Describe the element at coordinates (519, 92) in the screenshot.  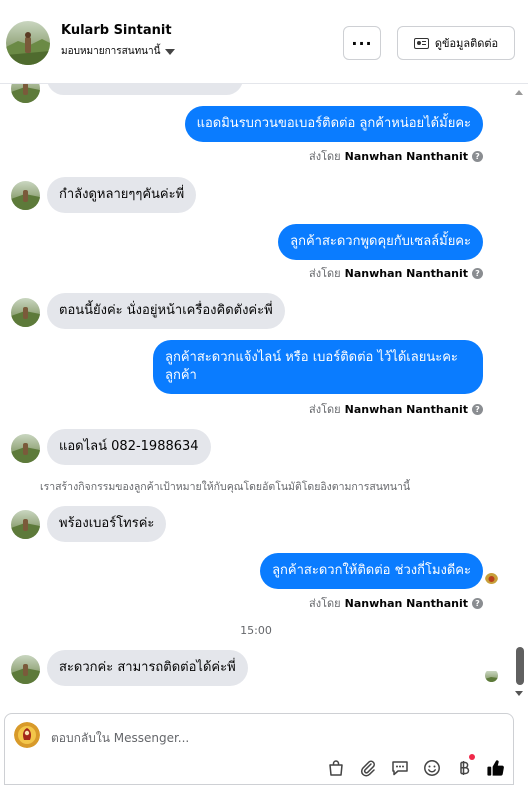
I see `scroll-up-arrow-icon` at that location.